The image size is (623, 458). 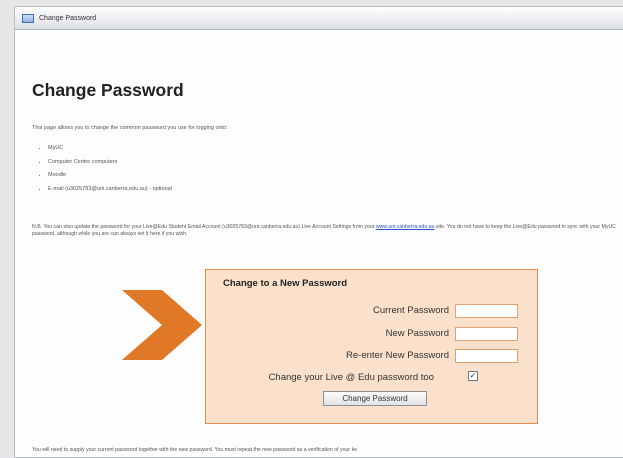 I want to click on live-edu-label: Change your Live @ Edu password too, so click(x=351, y=377).